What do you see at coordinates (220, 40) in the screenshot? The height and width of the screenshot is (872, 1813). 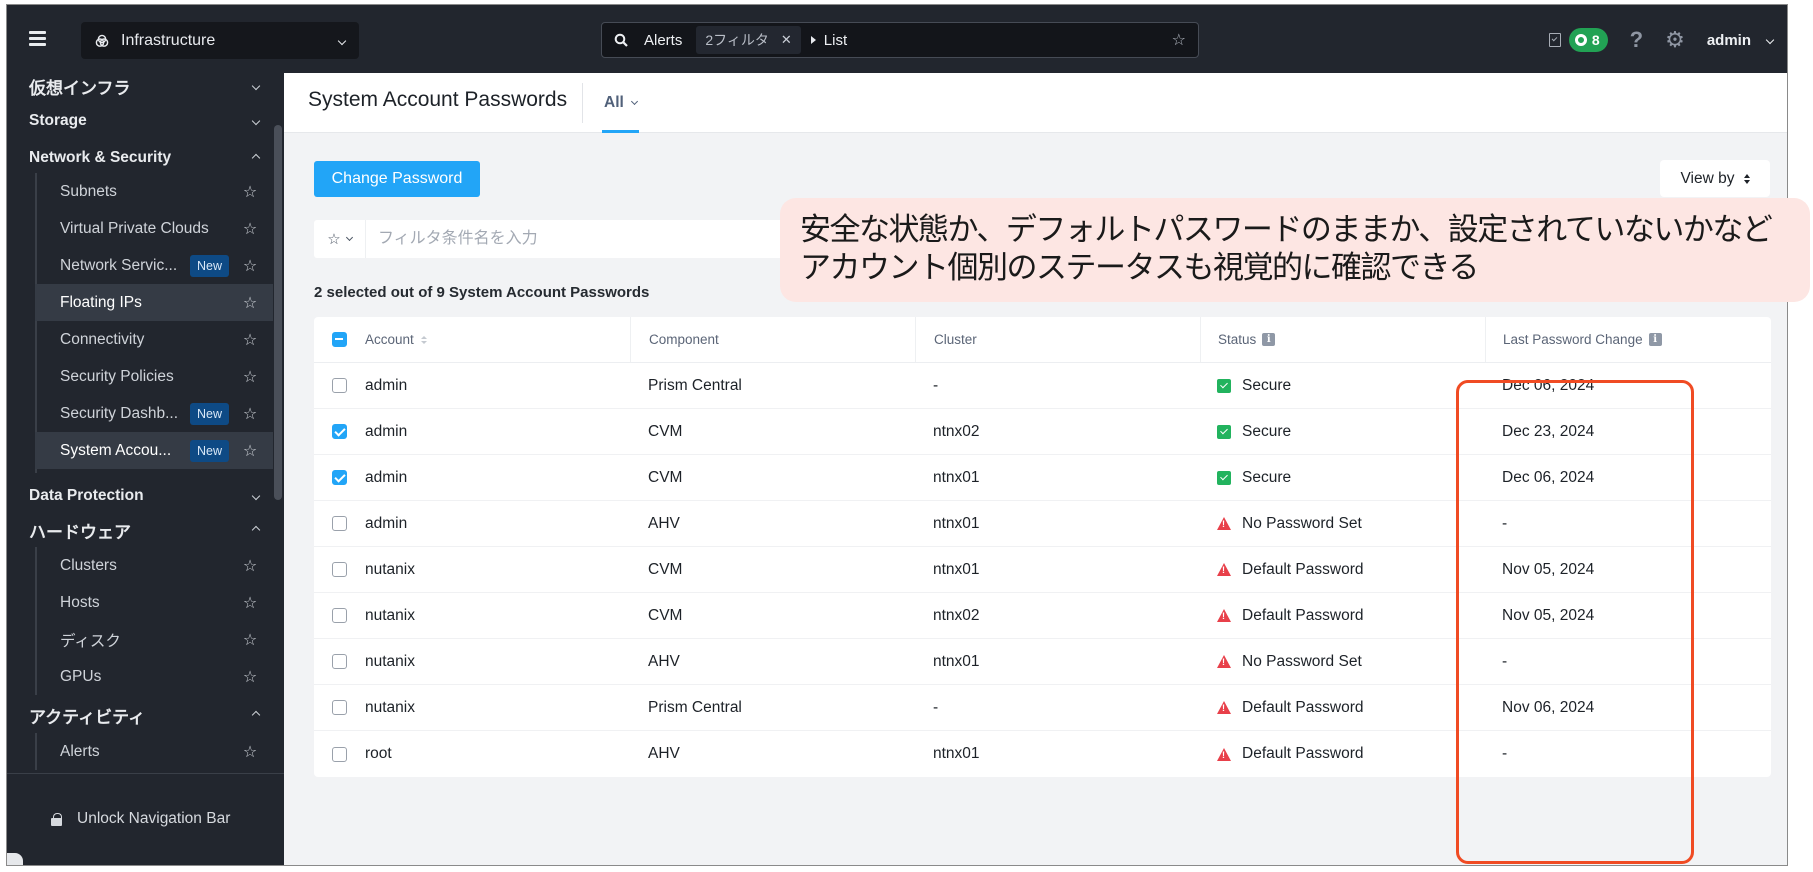 I see `app-switcher: Infrastructure` at bounding box center [220, 40].